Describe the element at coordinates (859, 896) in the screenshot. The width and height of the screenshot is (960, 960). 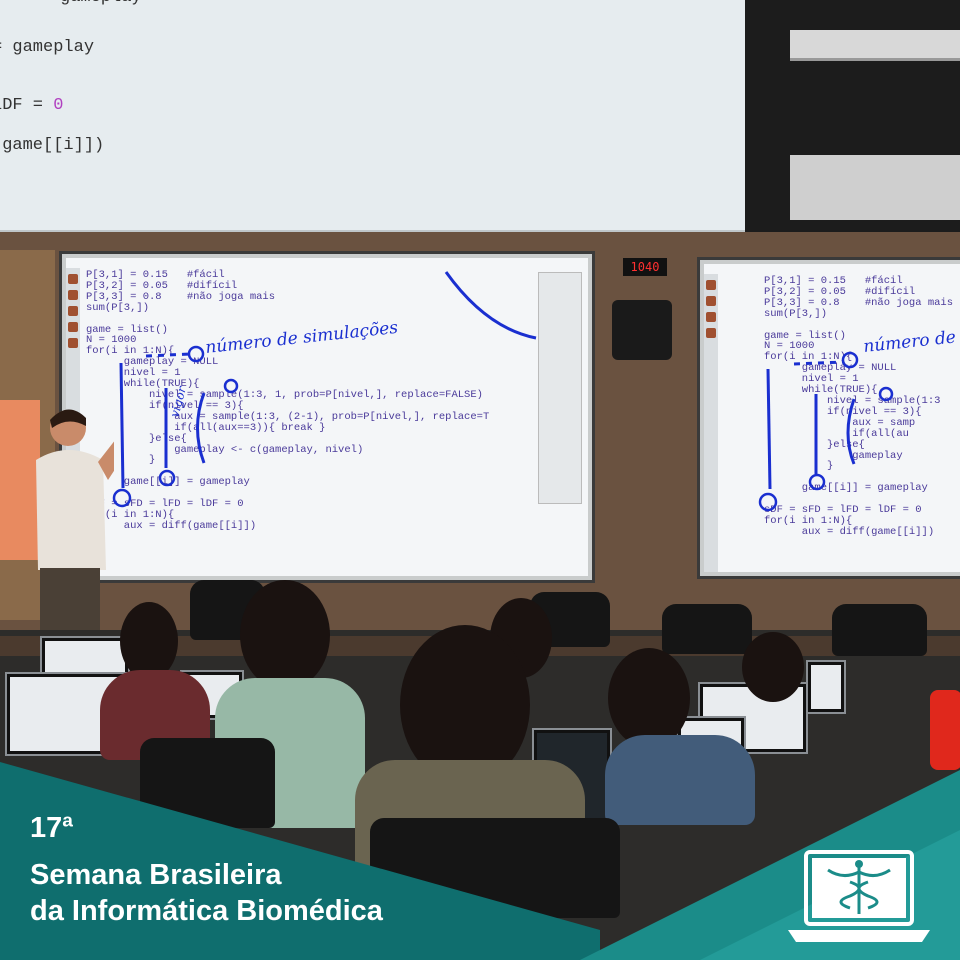
I see `laptop-caduceus-icon` at that location.